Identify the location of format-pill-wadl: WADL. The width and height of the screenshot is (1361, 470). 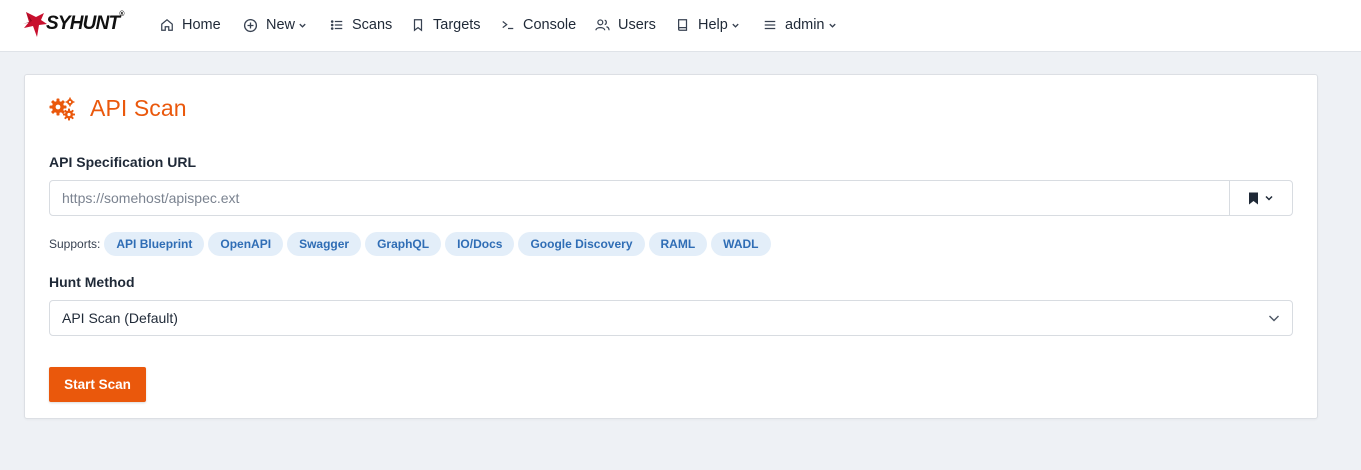
(741, 244).